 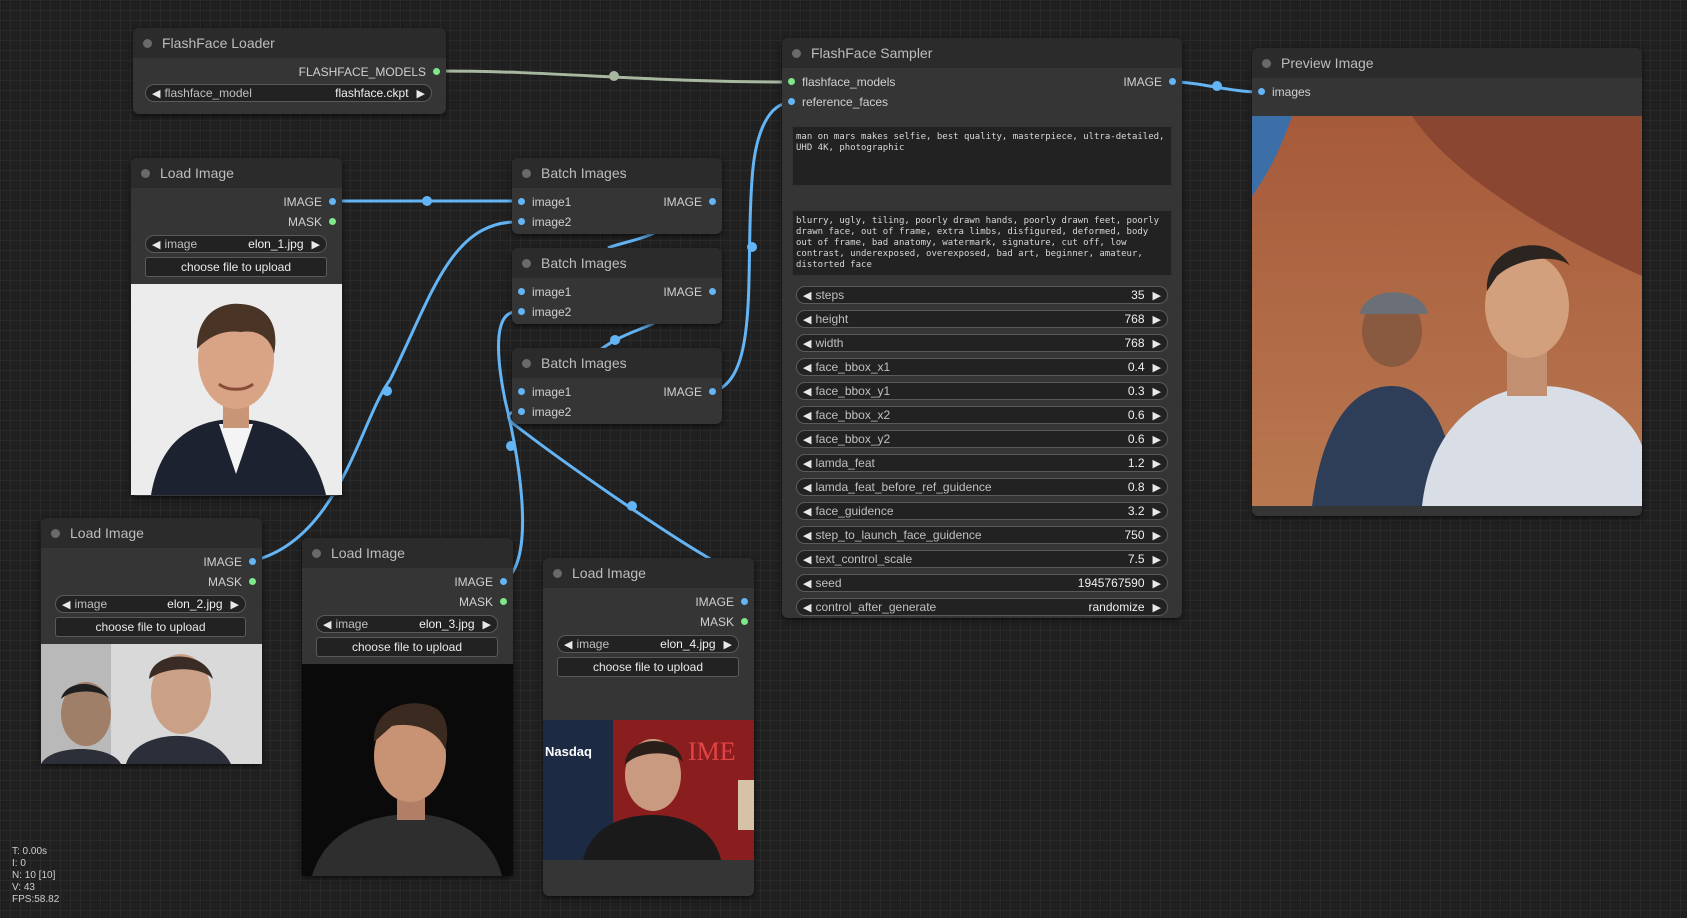 I want to click on batch-images-node-2: Batch Images image1 image2 IMAGE, so click(x=617, y=286).